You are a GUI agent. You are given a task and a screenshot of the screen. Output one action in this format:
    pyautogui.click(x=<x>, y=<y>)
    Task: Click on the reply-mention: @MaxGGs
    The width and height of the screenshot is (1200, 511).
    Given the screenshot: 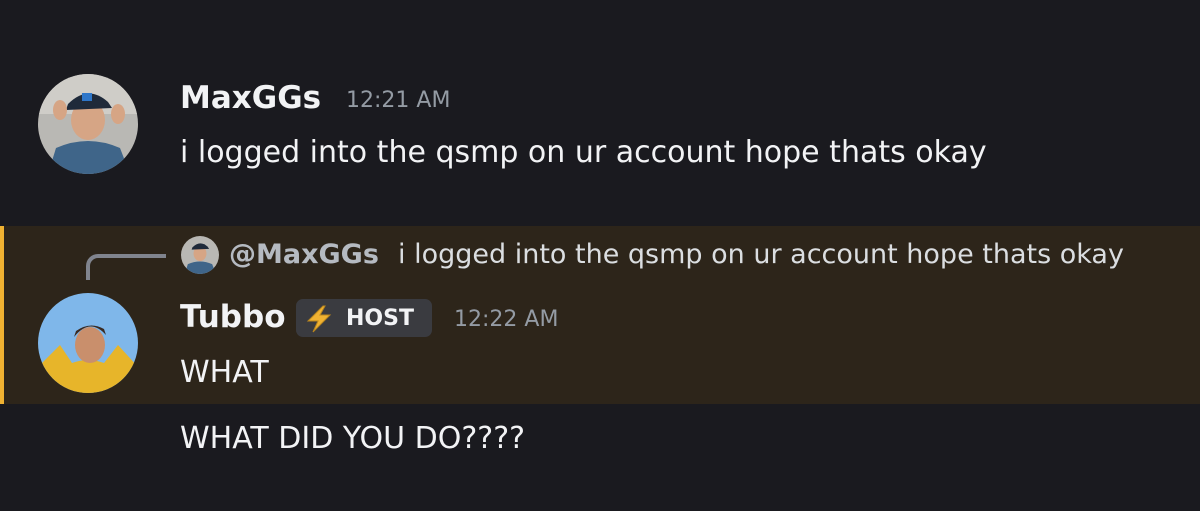 What is the action you would take?
    pyautogui.click(x=304, y=254)
    